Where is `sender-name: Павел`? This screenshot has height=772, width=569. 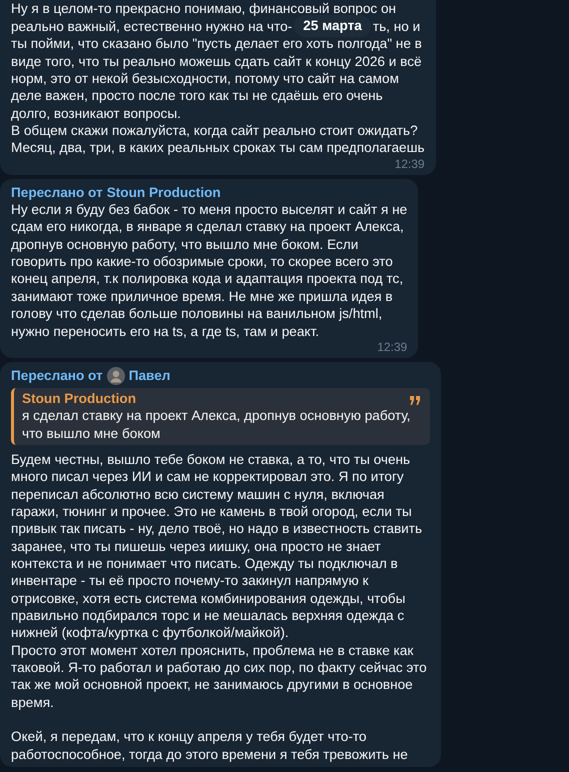 sender-name: Павел is located at coordinates (149, 376).